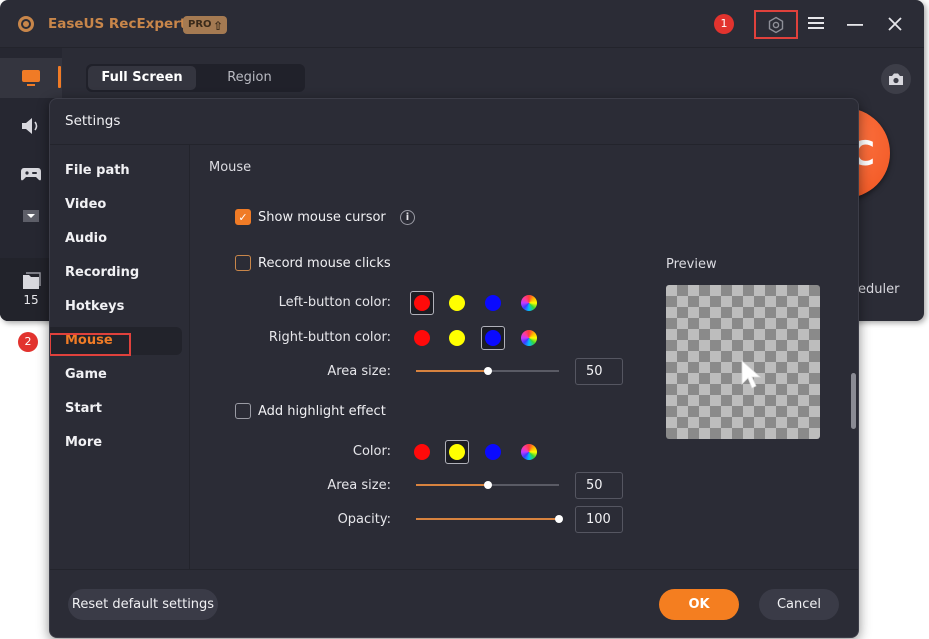 This screenshot has height=639, width=929. I want to click on nav-item-recording: Recording, so click(116, 273).